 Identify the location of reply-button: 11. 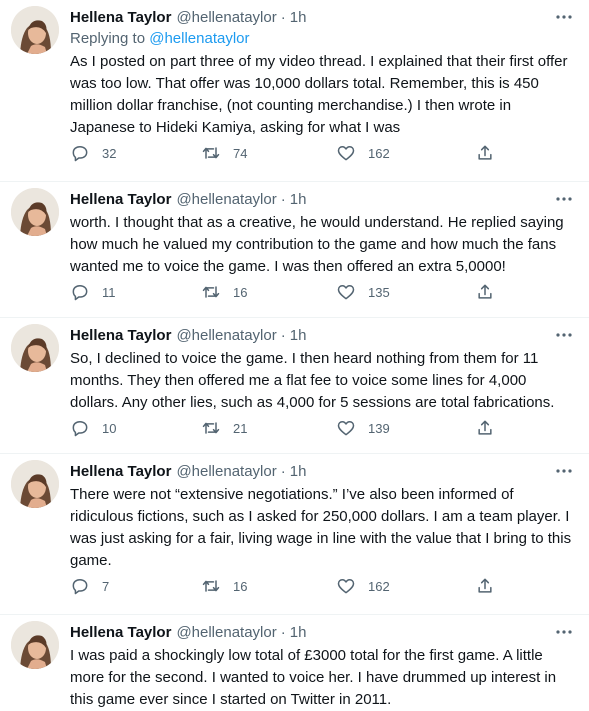
(93, 292).